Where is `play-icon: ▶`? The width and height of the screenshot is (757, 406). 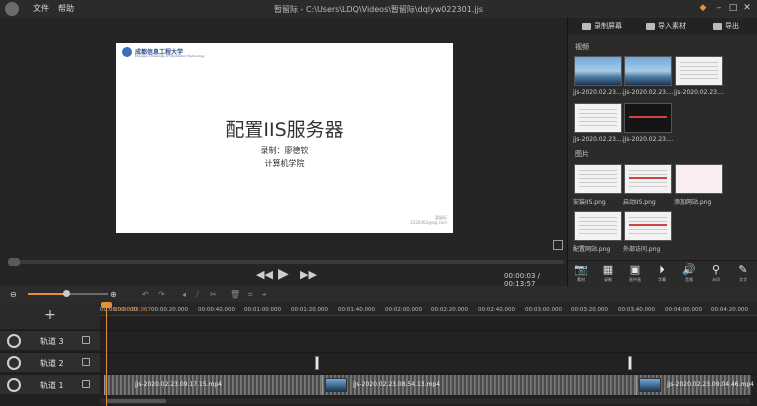
play-icon: ▶ is located at coordinates (283, 274).